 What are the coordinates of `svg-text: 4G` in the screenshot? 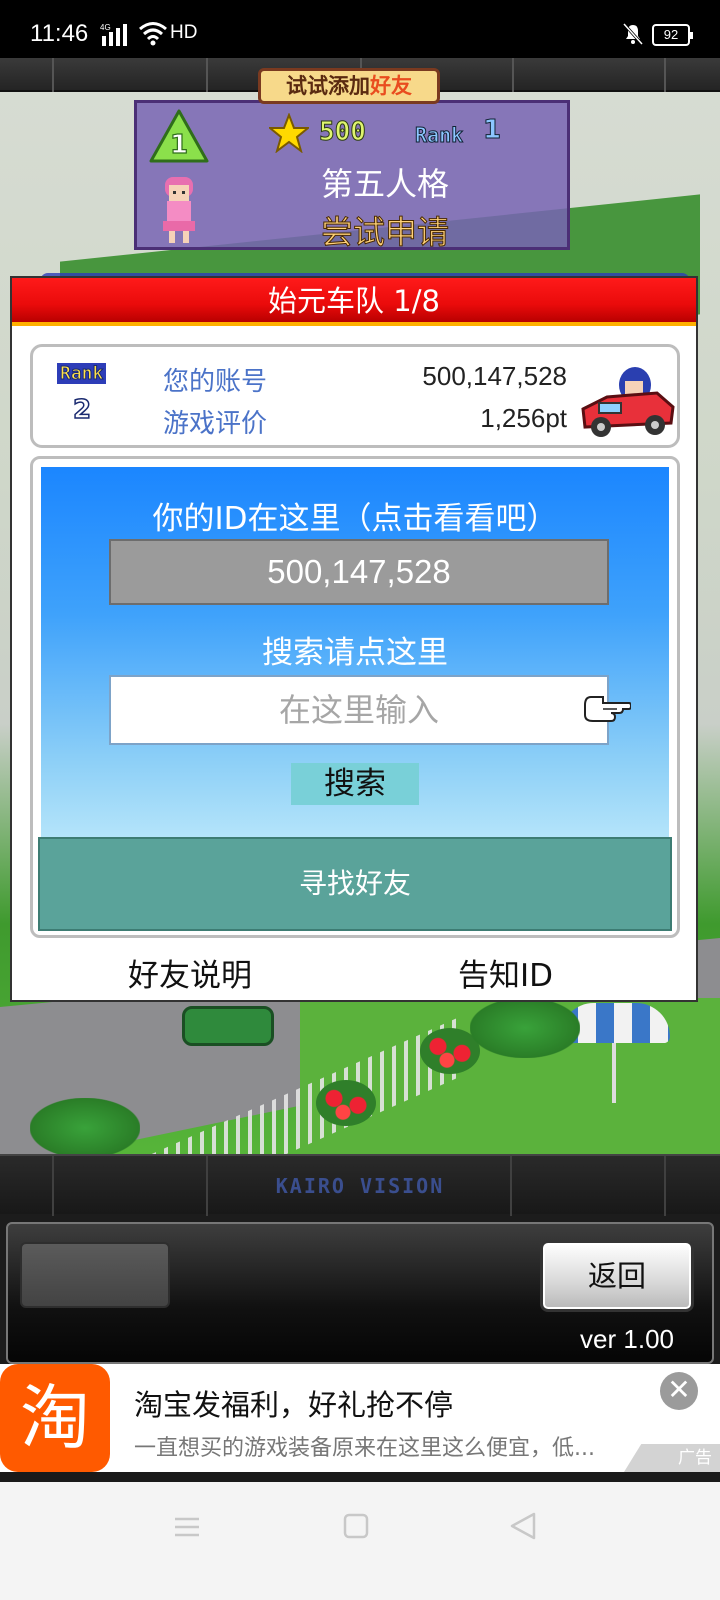 It's located at (105, 27).